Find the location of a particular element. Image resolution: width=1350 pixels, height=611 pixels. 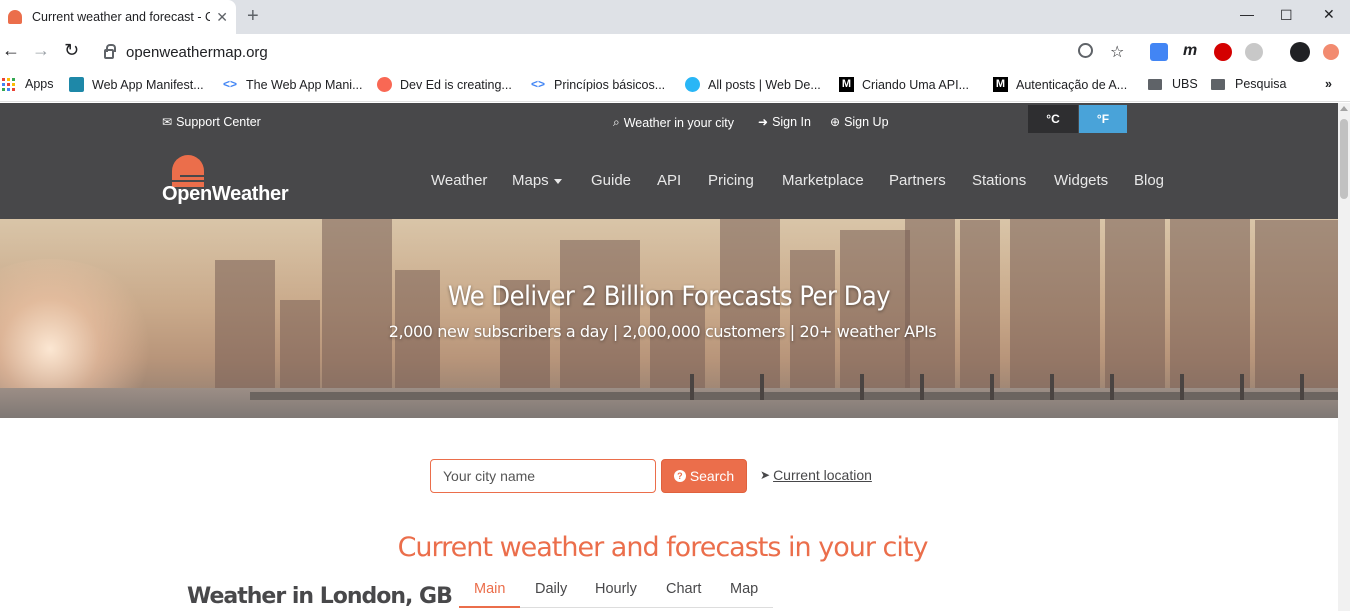

tab-map: Map is located at coordinates (744, 589).